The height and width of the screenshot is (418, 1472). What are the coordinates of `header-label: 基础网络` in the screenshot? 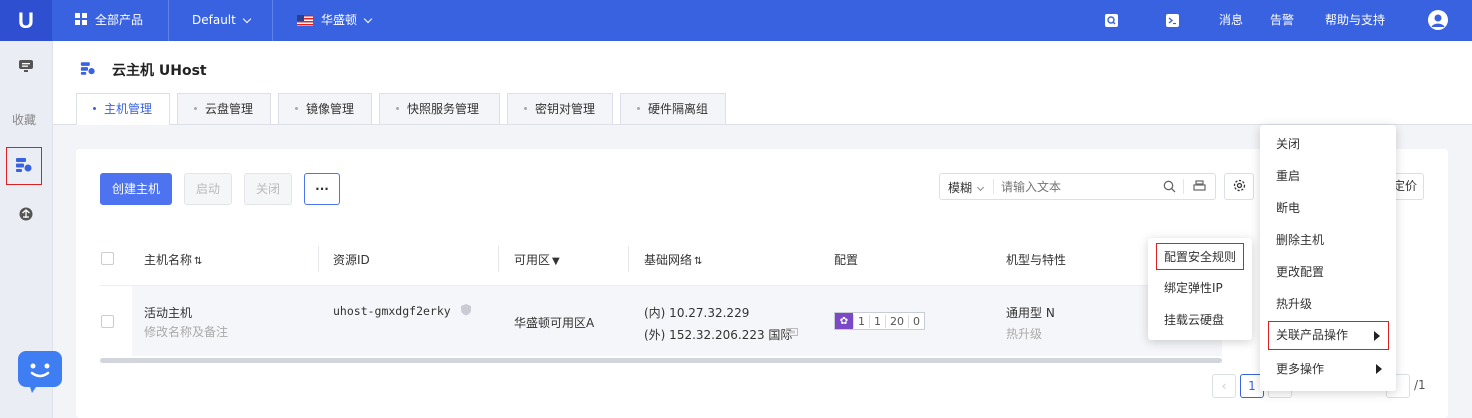 It's located at (668, 260).